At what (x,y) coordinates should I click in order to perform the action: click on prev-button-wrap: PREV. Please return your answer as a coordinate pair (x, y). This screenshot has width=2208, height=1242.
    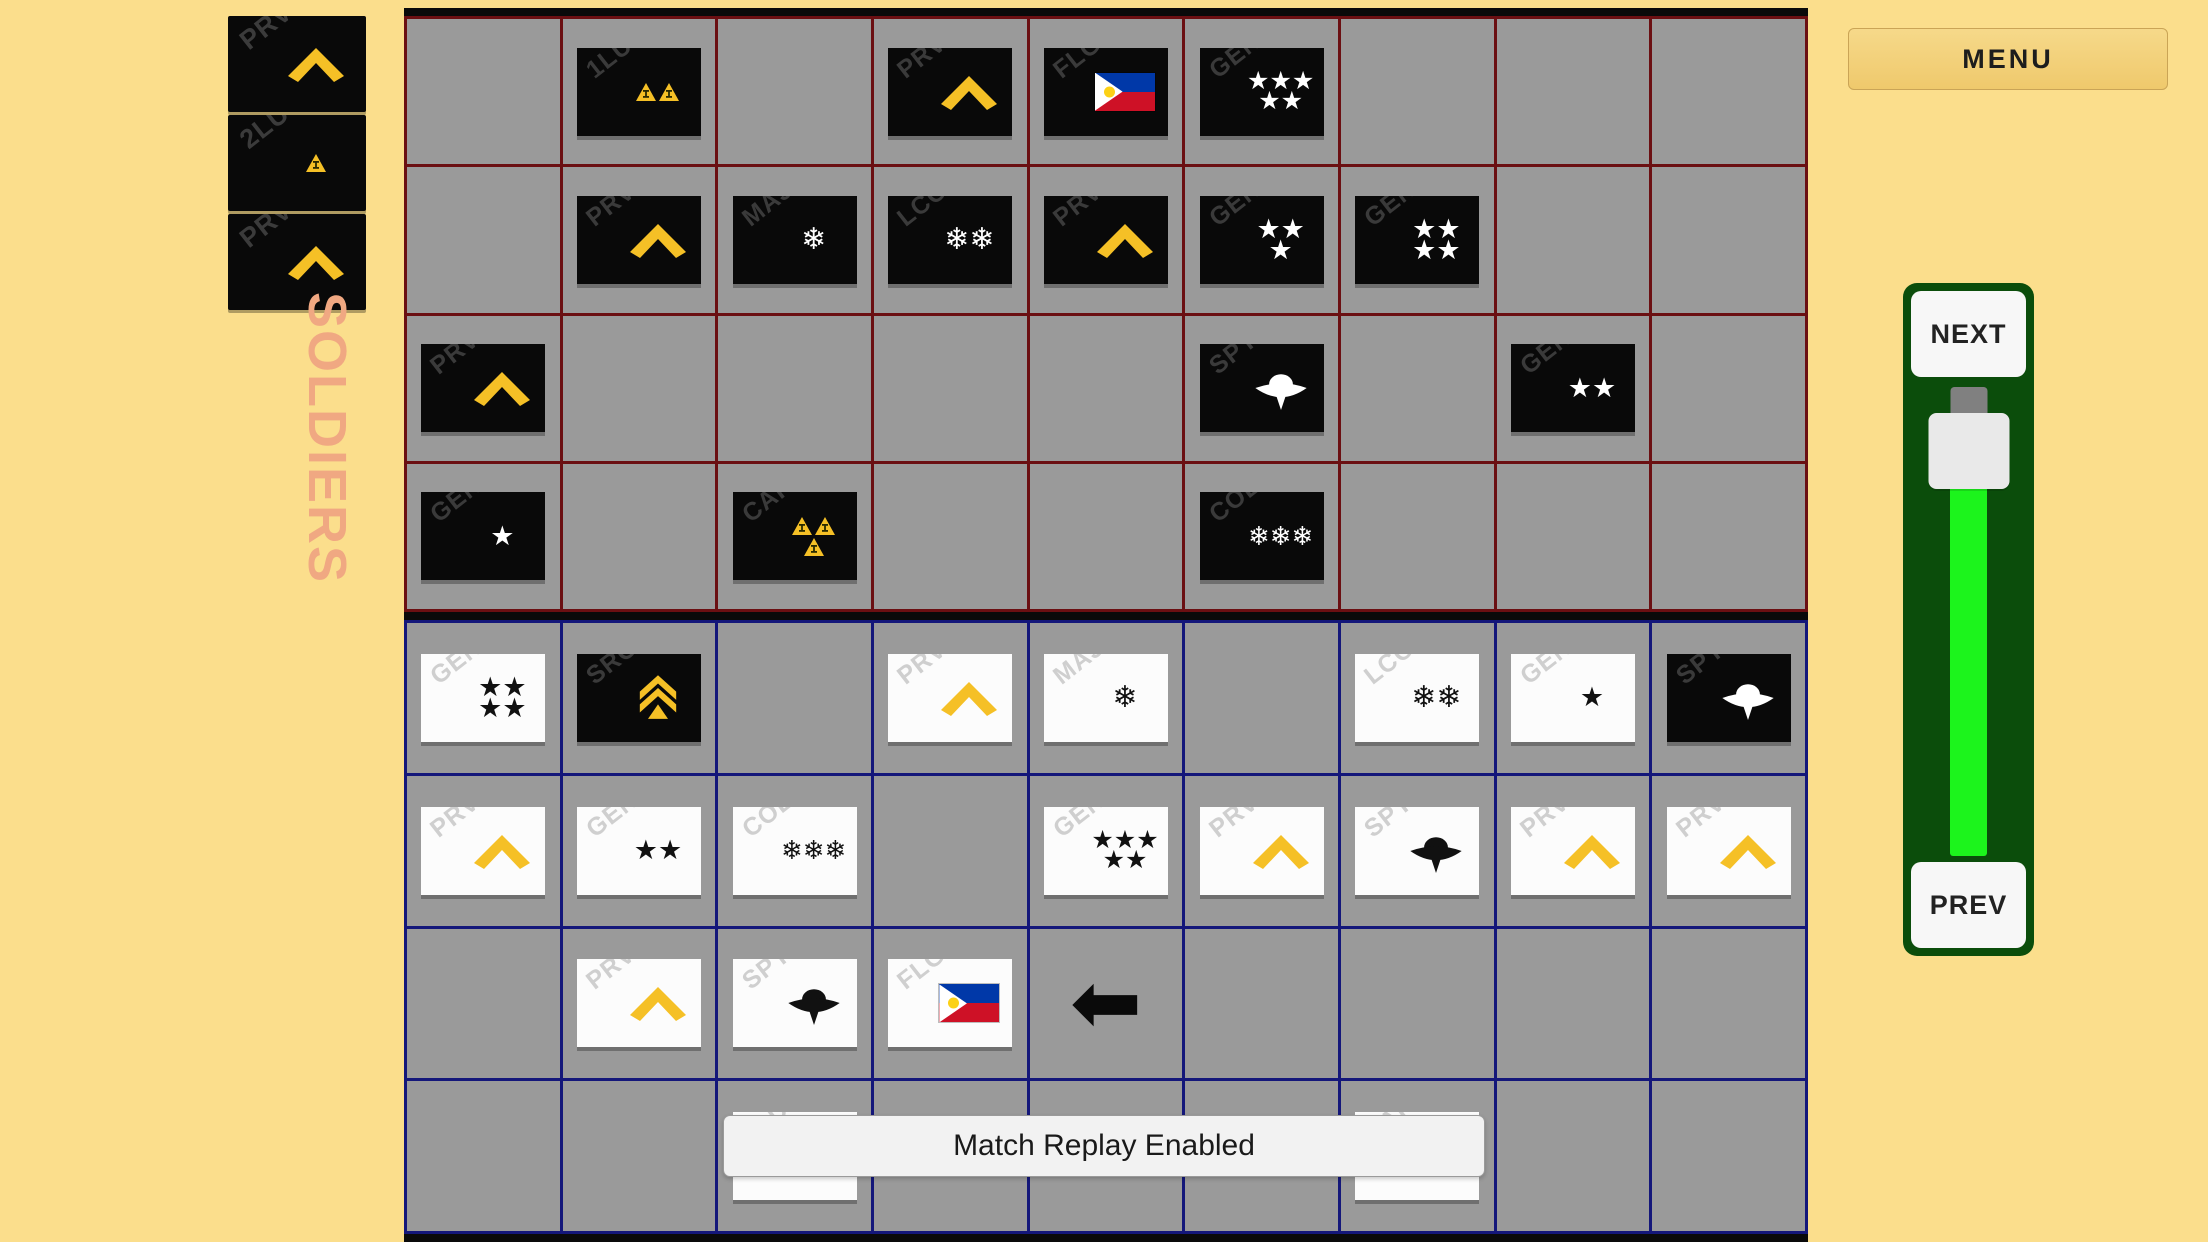
    Looking at the image, I should click on (1968, 905).